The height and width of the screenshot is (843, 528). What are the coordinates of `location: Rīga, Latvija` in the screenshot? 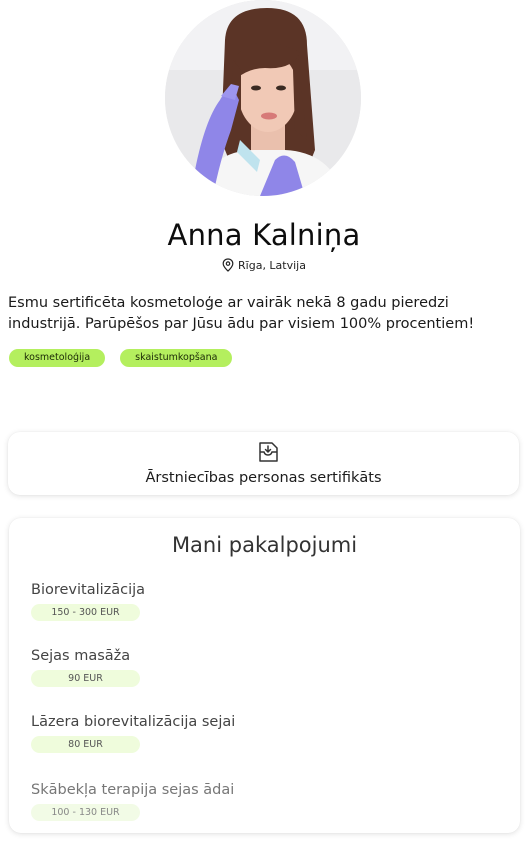 It's located at (264, 266).